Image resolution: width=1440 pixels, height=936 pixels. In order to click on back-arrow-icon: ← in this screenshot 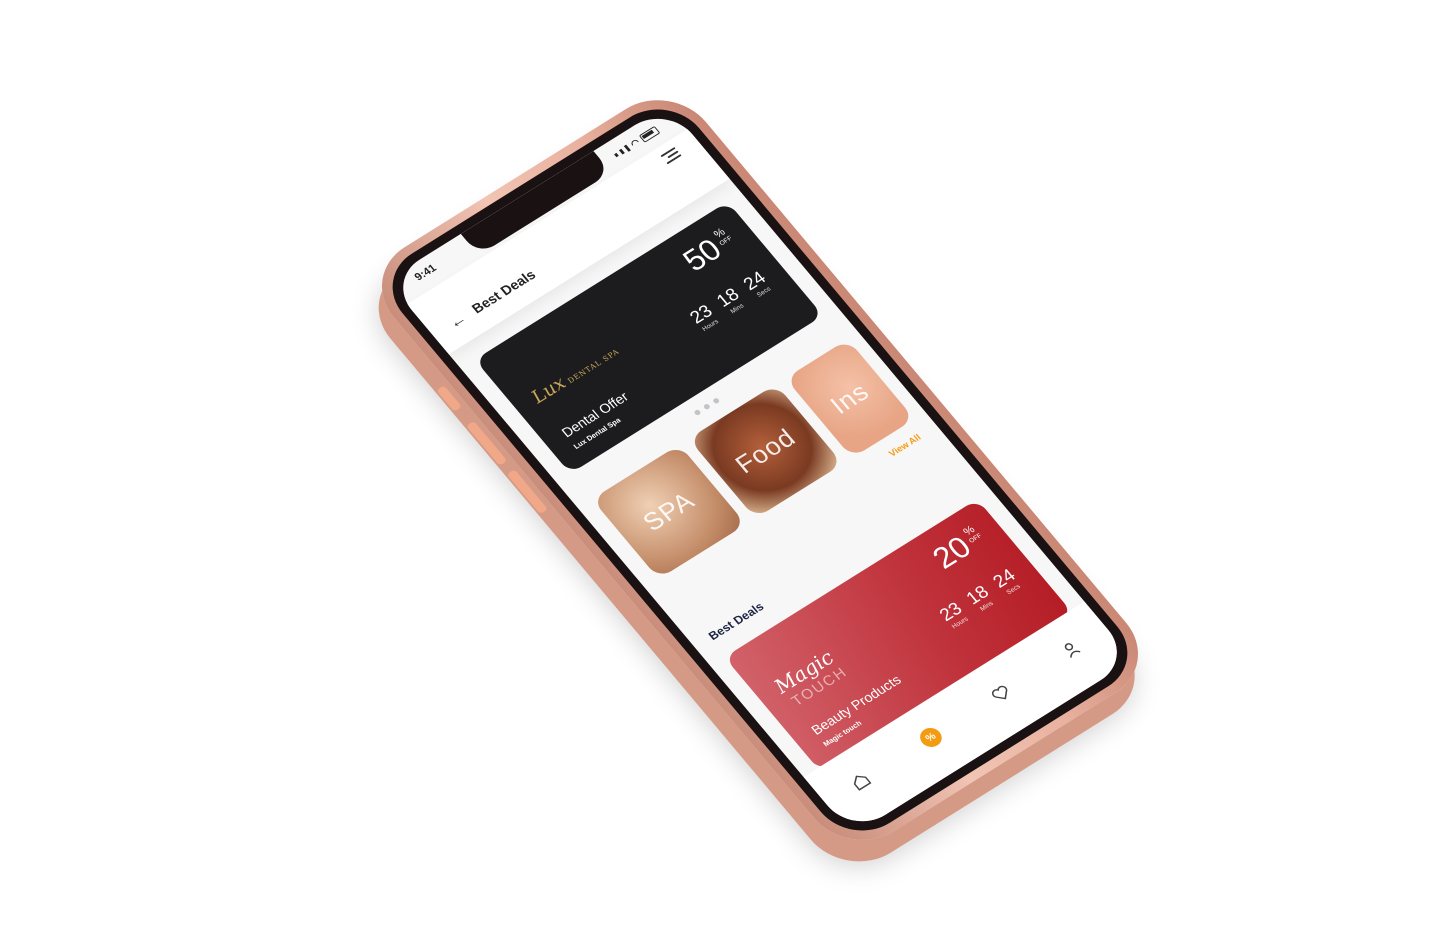, I will do `click(457, 321)`.